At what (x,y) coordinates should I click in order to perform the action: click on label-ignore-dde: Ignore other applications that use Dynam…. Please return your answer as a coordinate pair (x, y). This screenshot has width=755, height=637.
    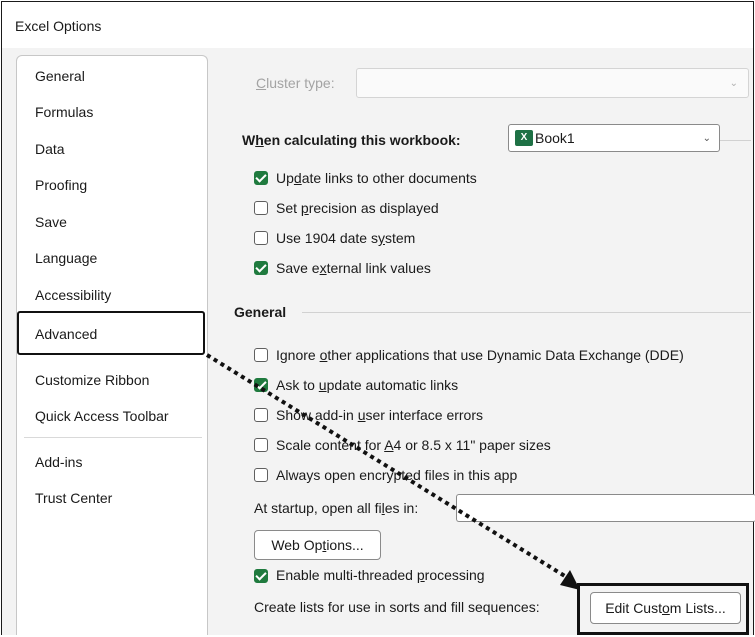
    Looking at the image, I should click on (480, 355).